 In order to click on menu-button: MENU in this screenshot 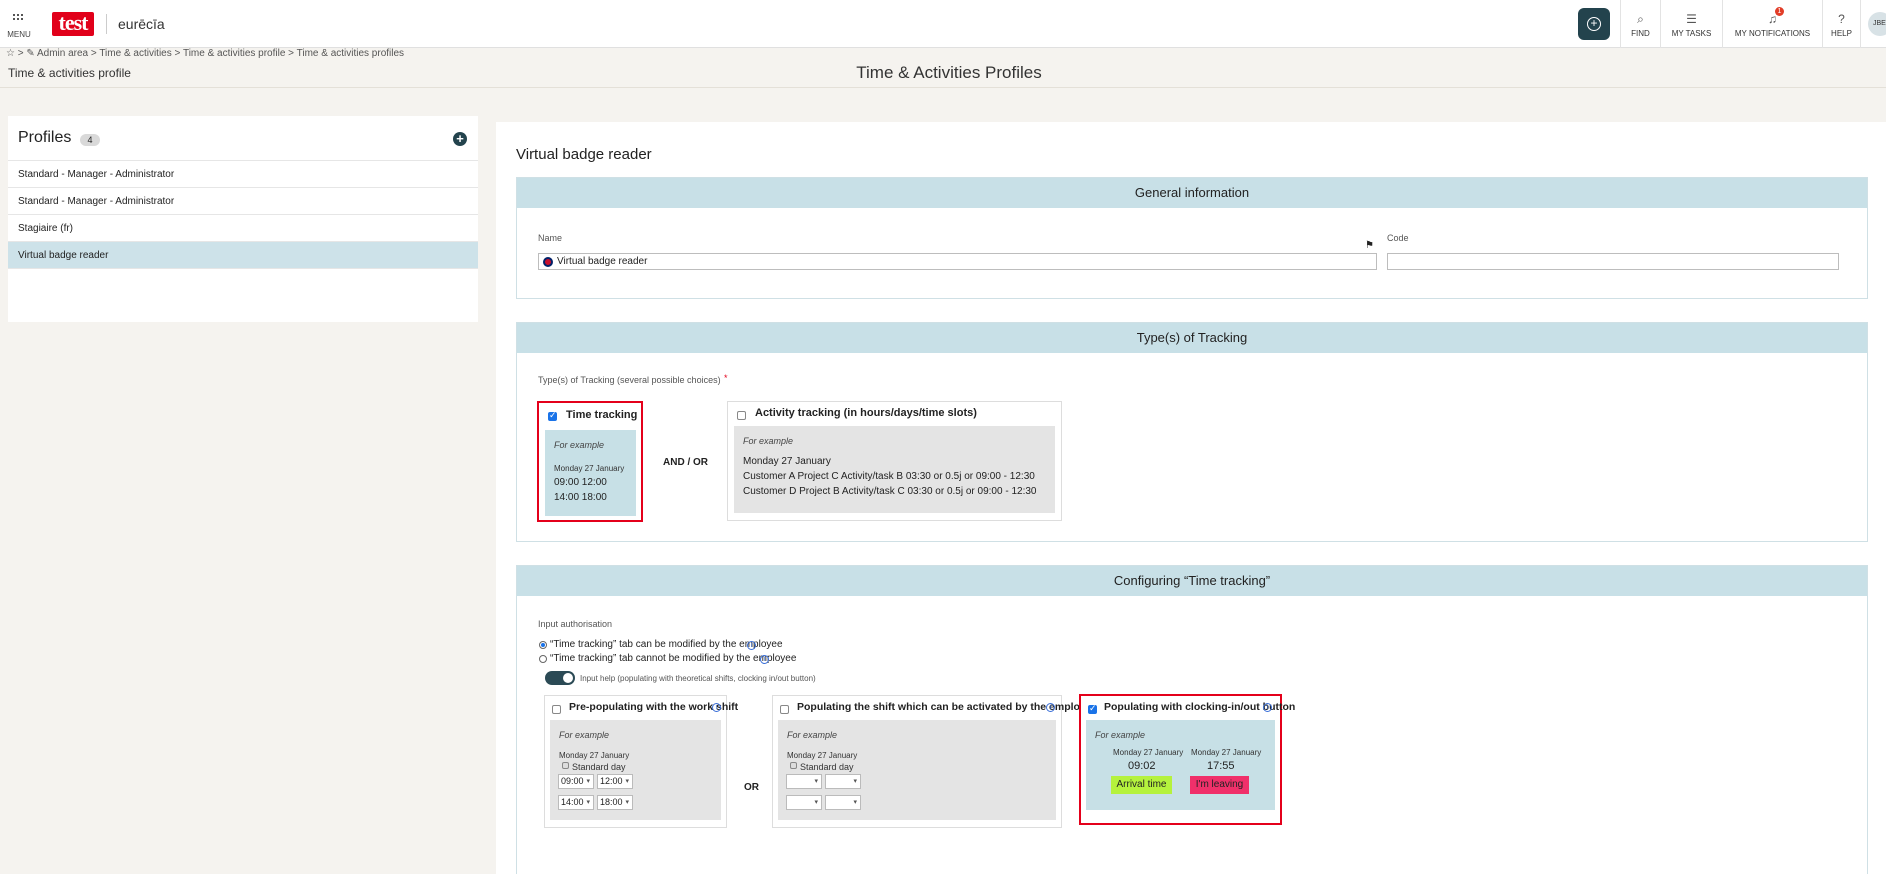, I will do `click(19, 24)`.